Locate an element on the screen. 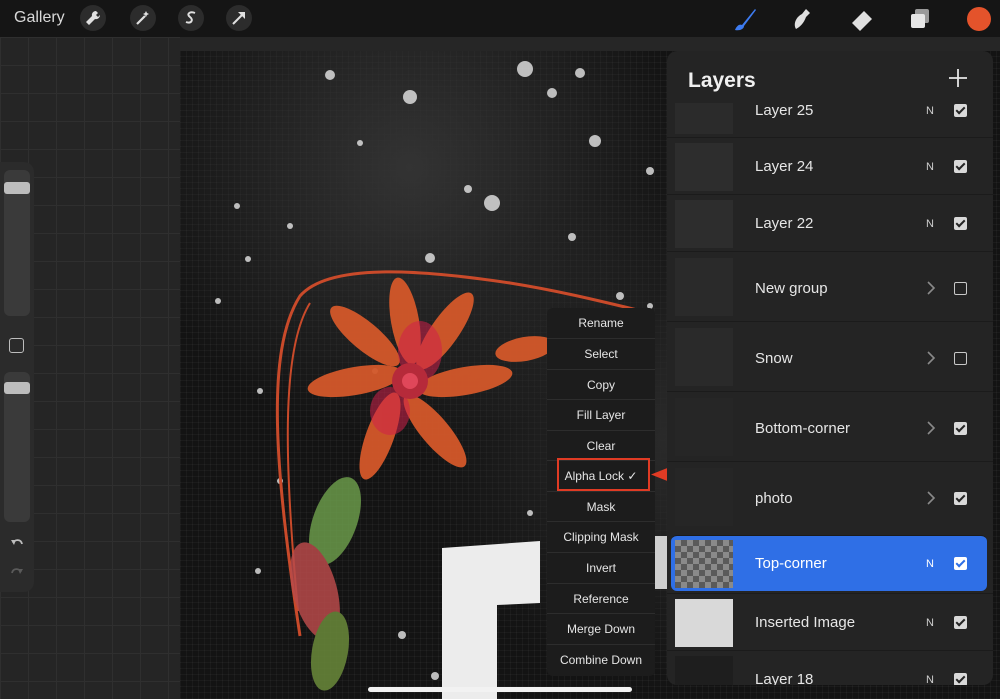 The height and width of the screenshot is (699, 1000). layer-name: Layer 25 is located at coordinates (784, 111).